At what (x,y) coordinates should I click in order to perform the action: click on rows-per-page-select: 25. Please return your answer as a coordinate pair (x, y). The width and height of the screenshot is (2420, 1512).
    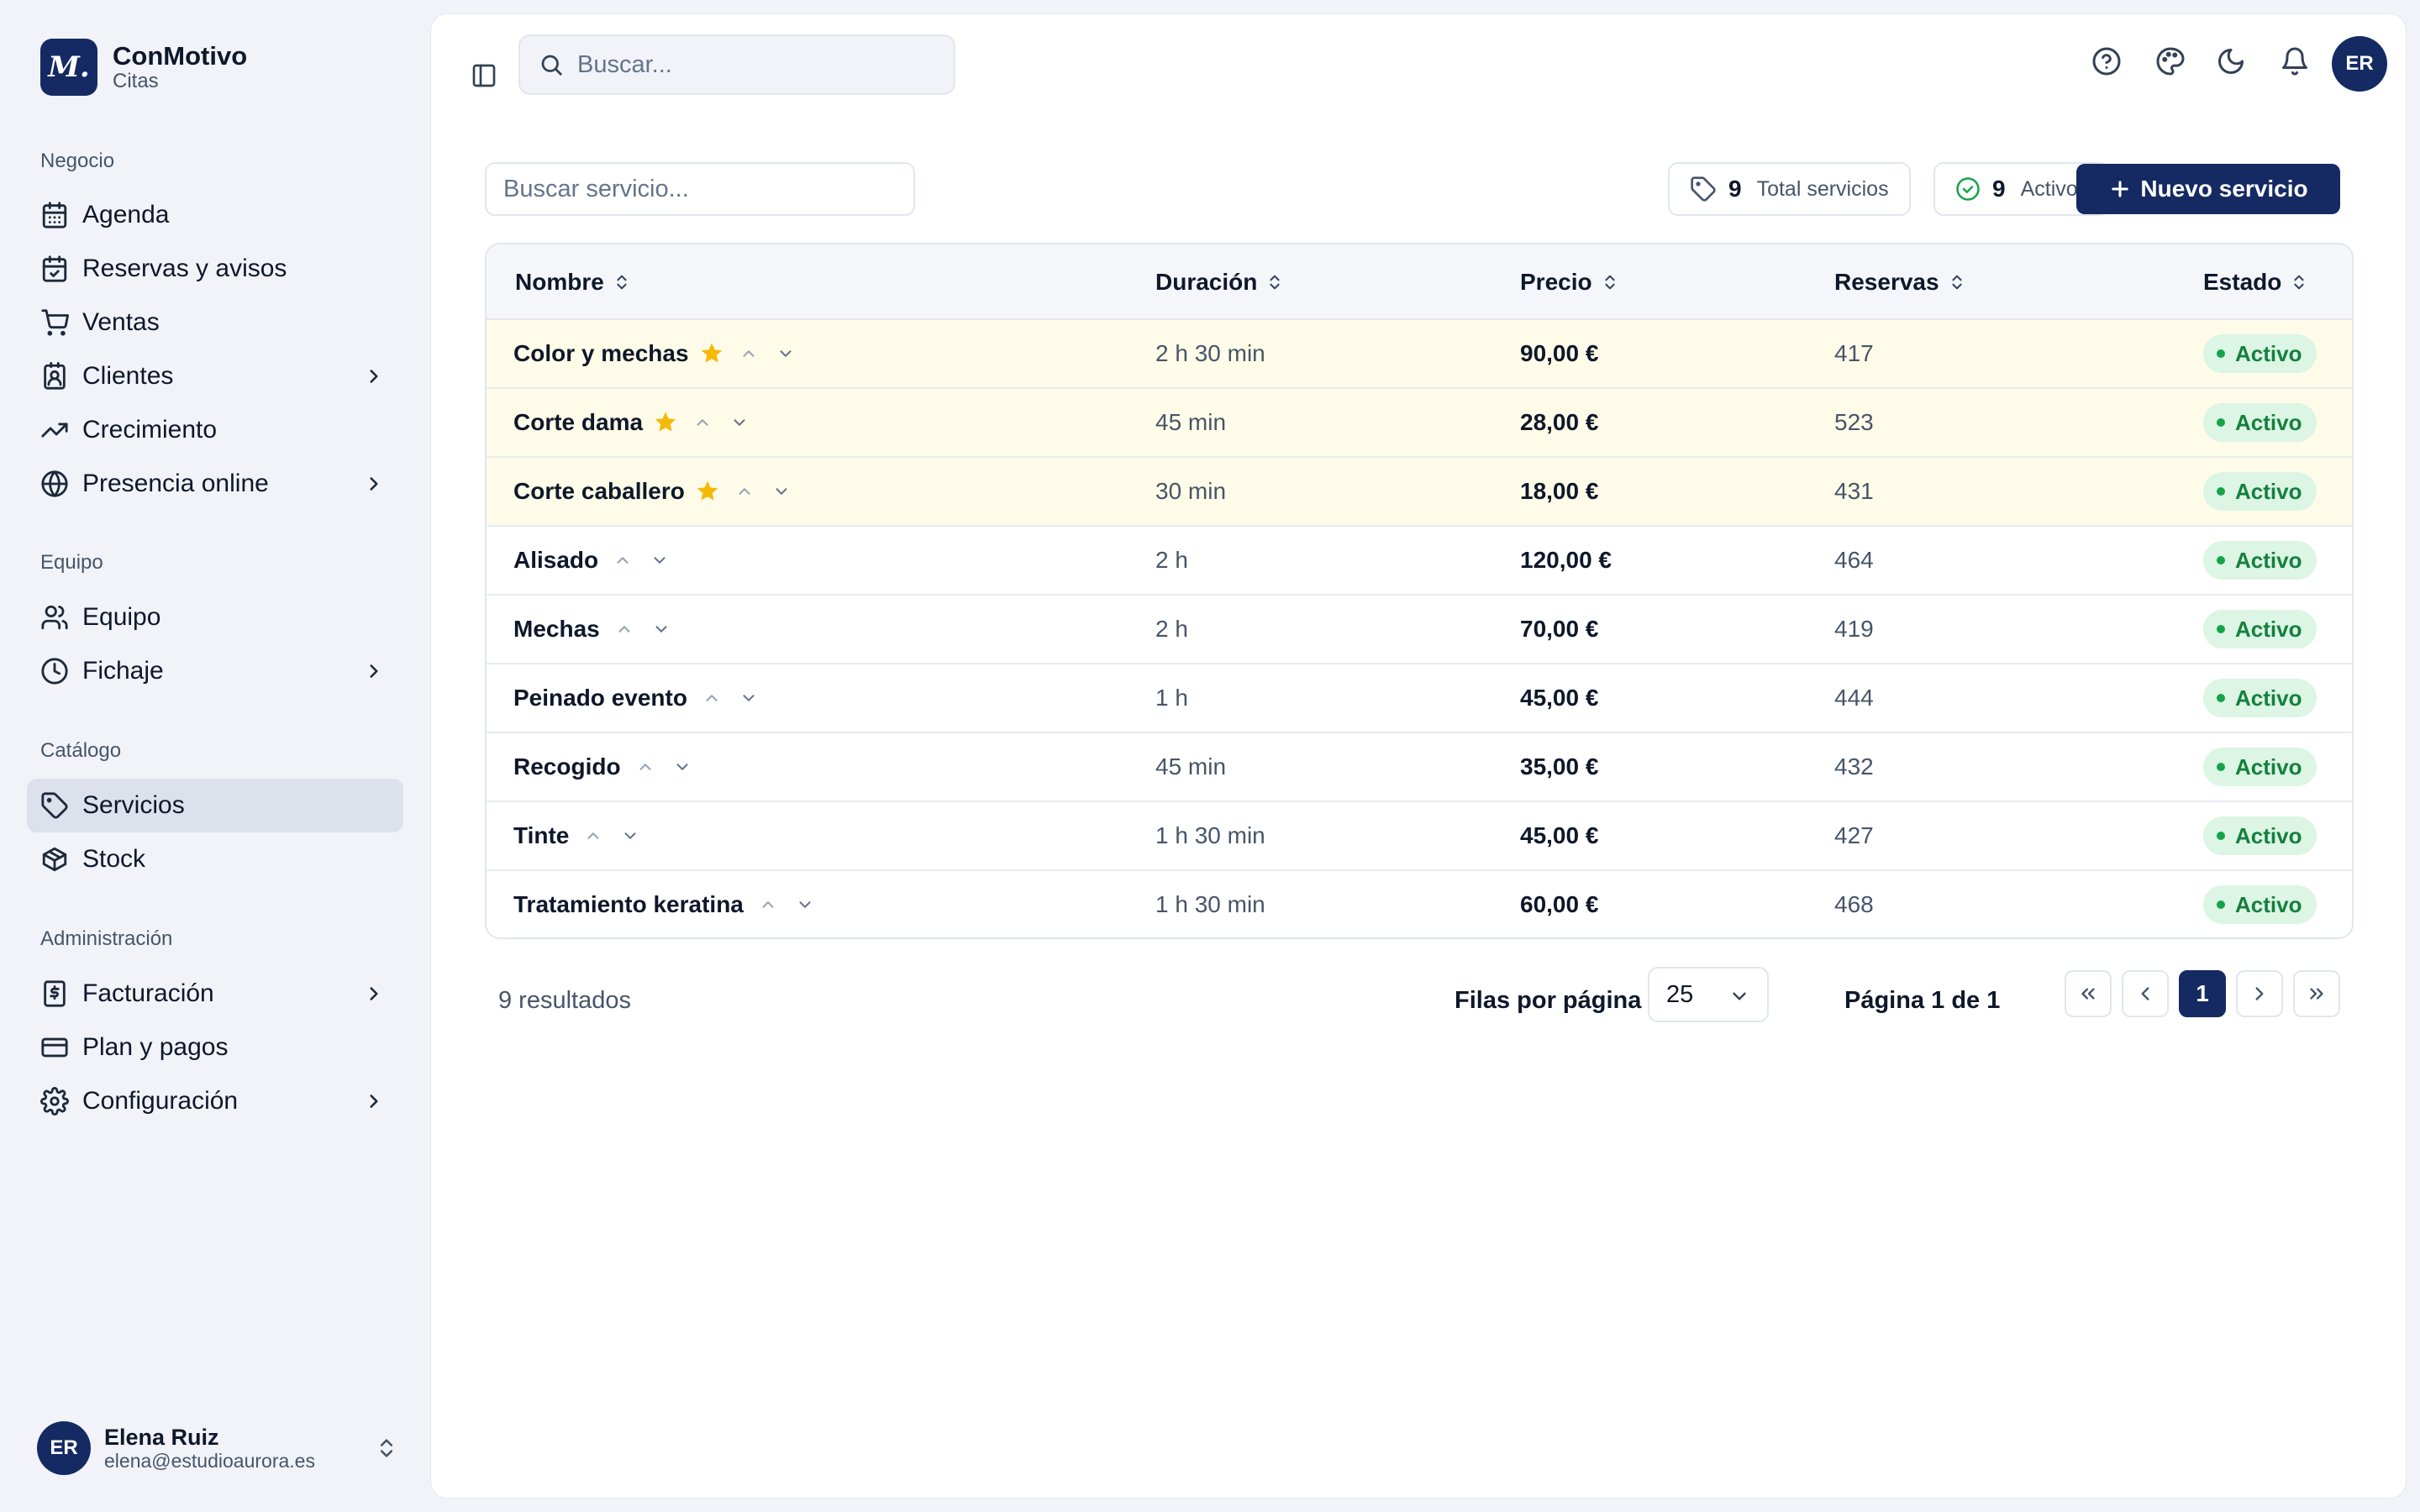
    Looking at the image, I should click on (1709, 994).